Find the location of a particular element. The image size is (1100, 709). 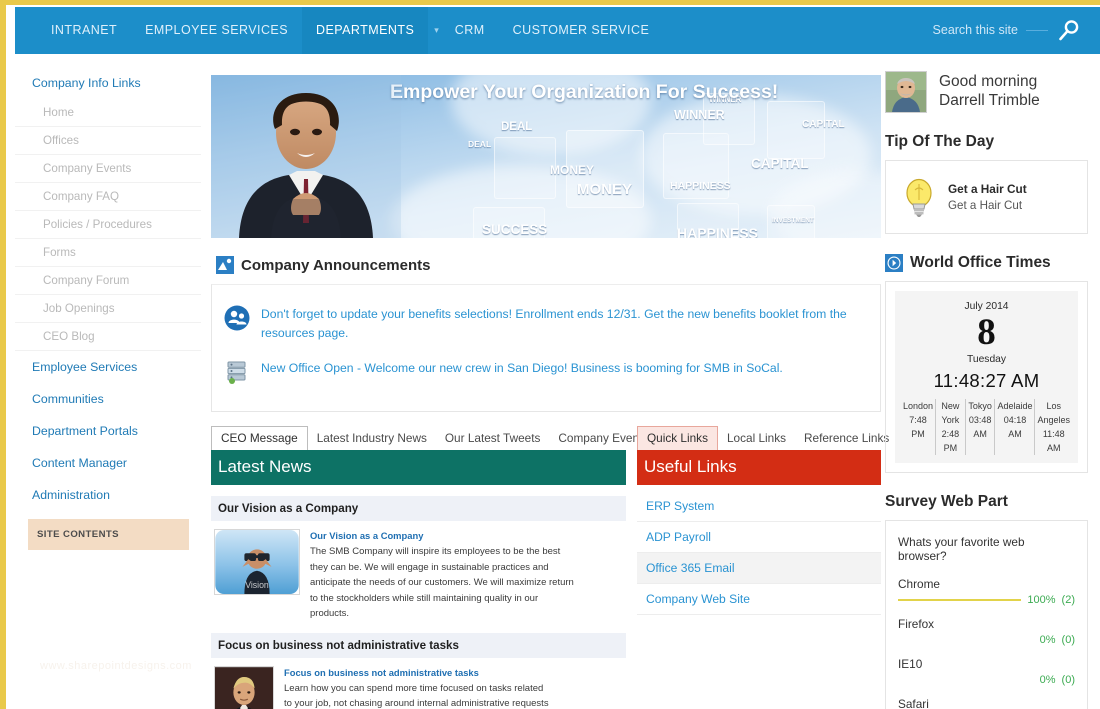

news-thumbnail-executive is located at coordinates (244, 687).